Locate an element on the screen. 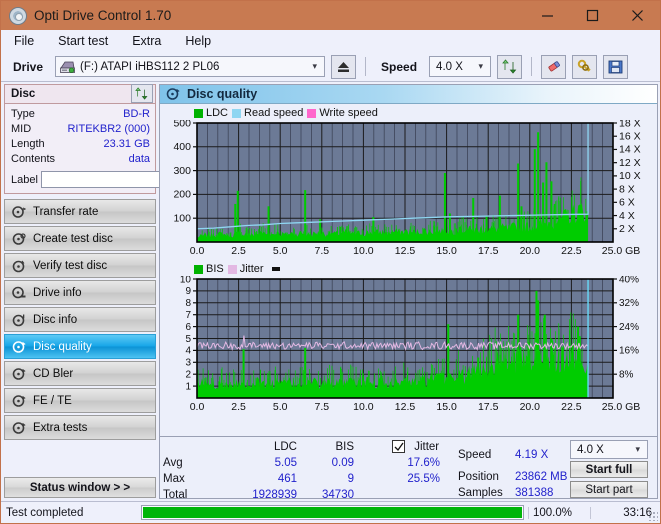 The width and height of the screenshot is (661, 524). refresh-button is located at coordinates (510, 66).